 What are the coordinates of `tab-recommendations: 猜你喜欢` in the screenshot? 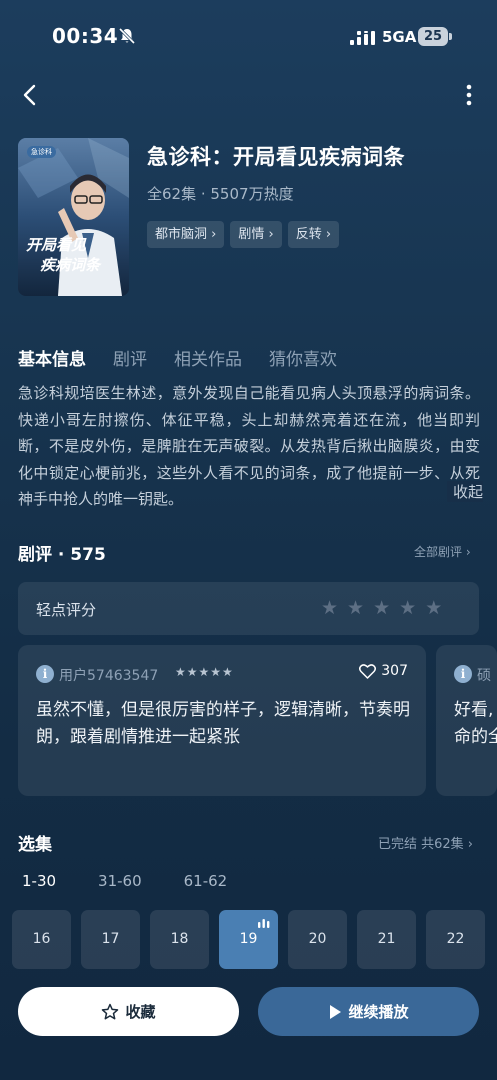 It's located at (303, 357).